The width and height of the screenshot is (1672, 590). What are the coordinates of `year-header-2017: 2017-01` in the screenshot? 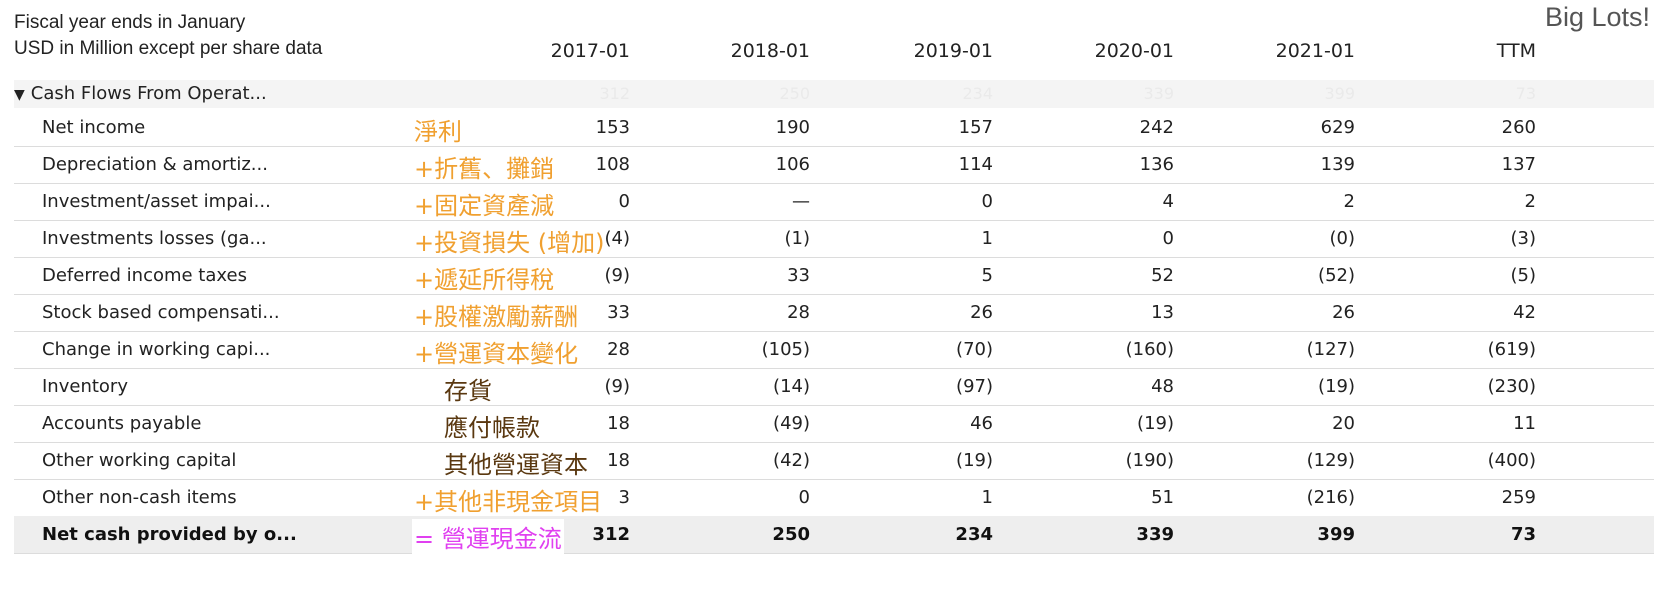 It's located at (590, 51).